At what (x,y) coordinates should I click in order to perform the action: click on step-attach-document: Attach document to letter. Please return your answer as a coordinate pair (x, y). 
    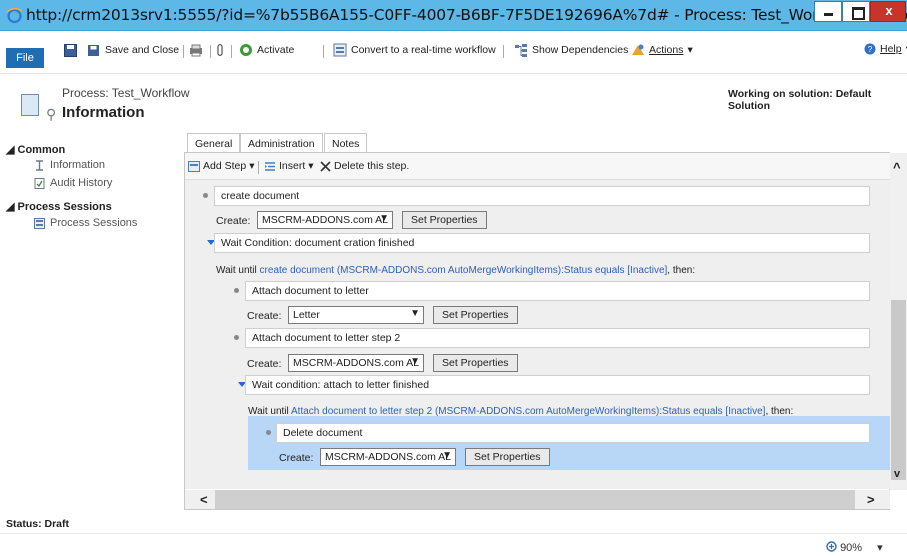
    Looking at the image, I should click on (557, 291).